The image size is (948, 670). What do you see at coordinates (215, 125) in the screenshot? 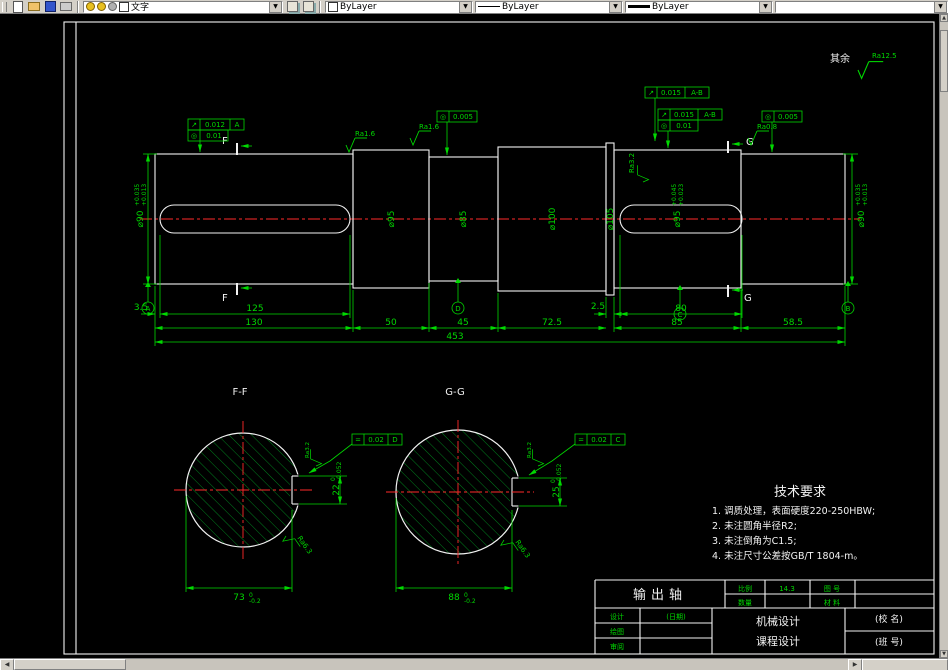
I see `tol-value: 0.012` at bounding box center [215, 125].